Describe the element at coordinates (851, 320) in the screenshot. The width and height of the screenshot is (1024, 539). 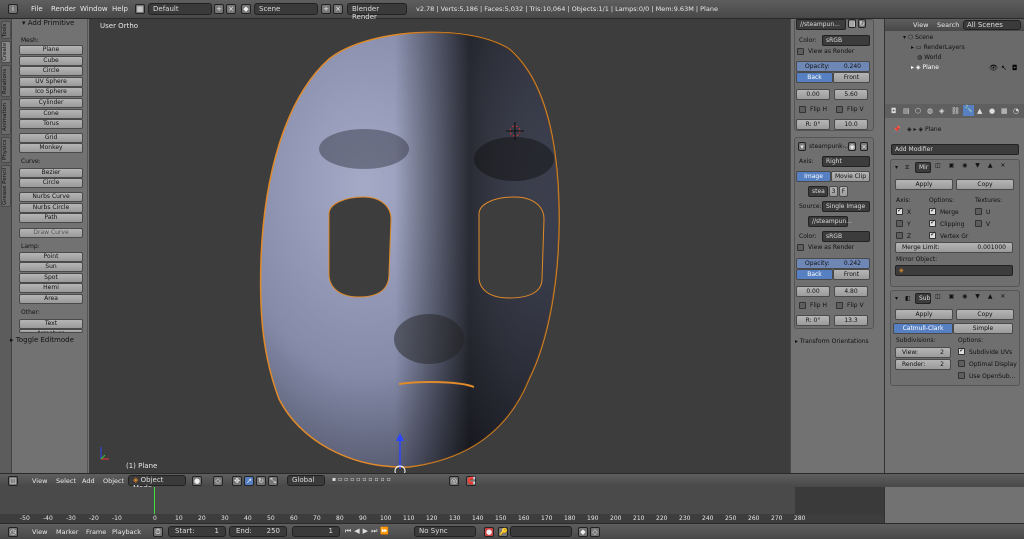
I see `size-2-field: 13.3` at that location.